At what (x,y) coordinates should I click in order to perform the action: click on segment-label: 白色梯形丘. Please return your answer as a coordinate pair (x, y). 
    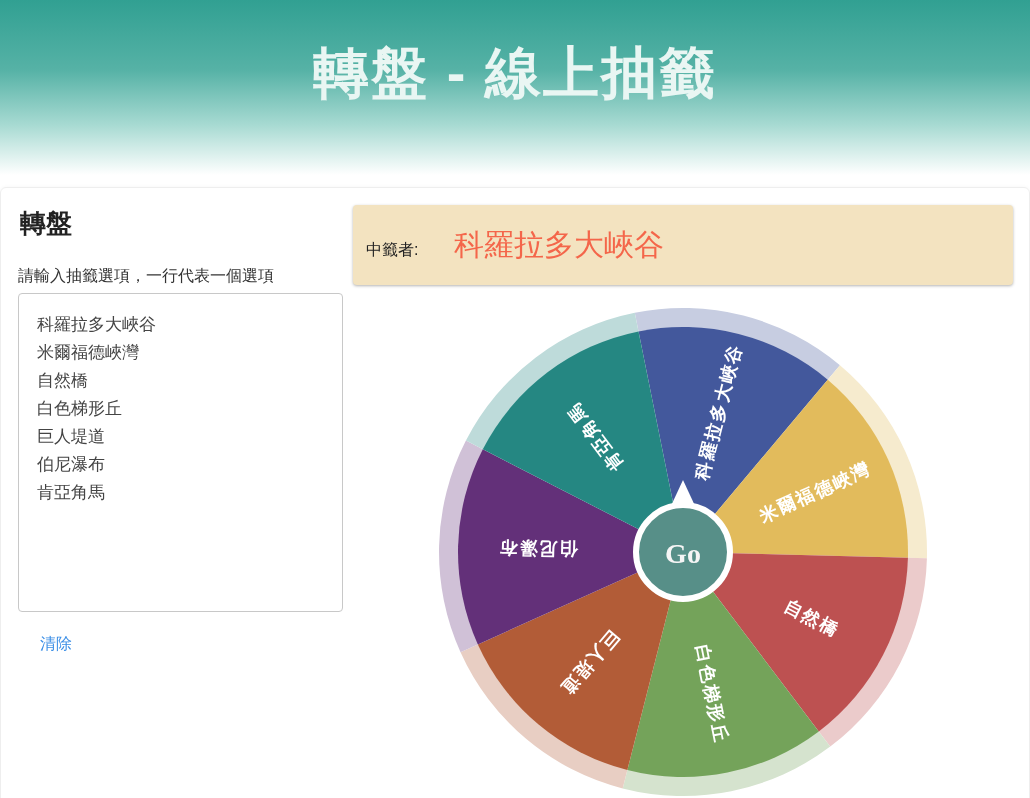
    Looking at the image, I should click on (711, 694).